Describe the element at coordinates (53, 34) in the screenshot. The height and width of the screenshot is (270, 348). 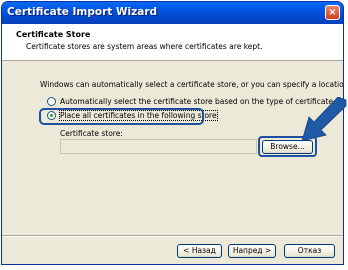
I see `page-title: Certificate Store` at that location.